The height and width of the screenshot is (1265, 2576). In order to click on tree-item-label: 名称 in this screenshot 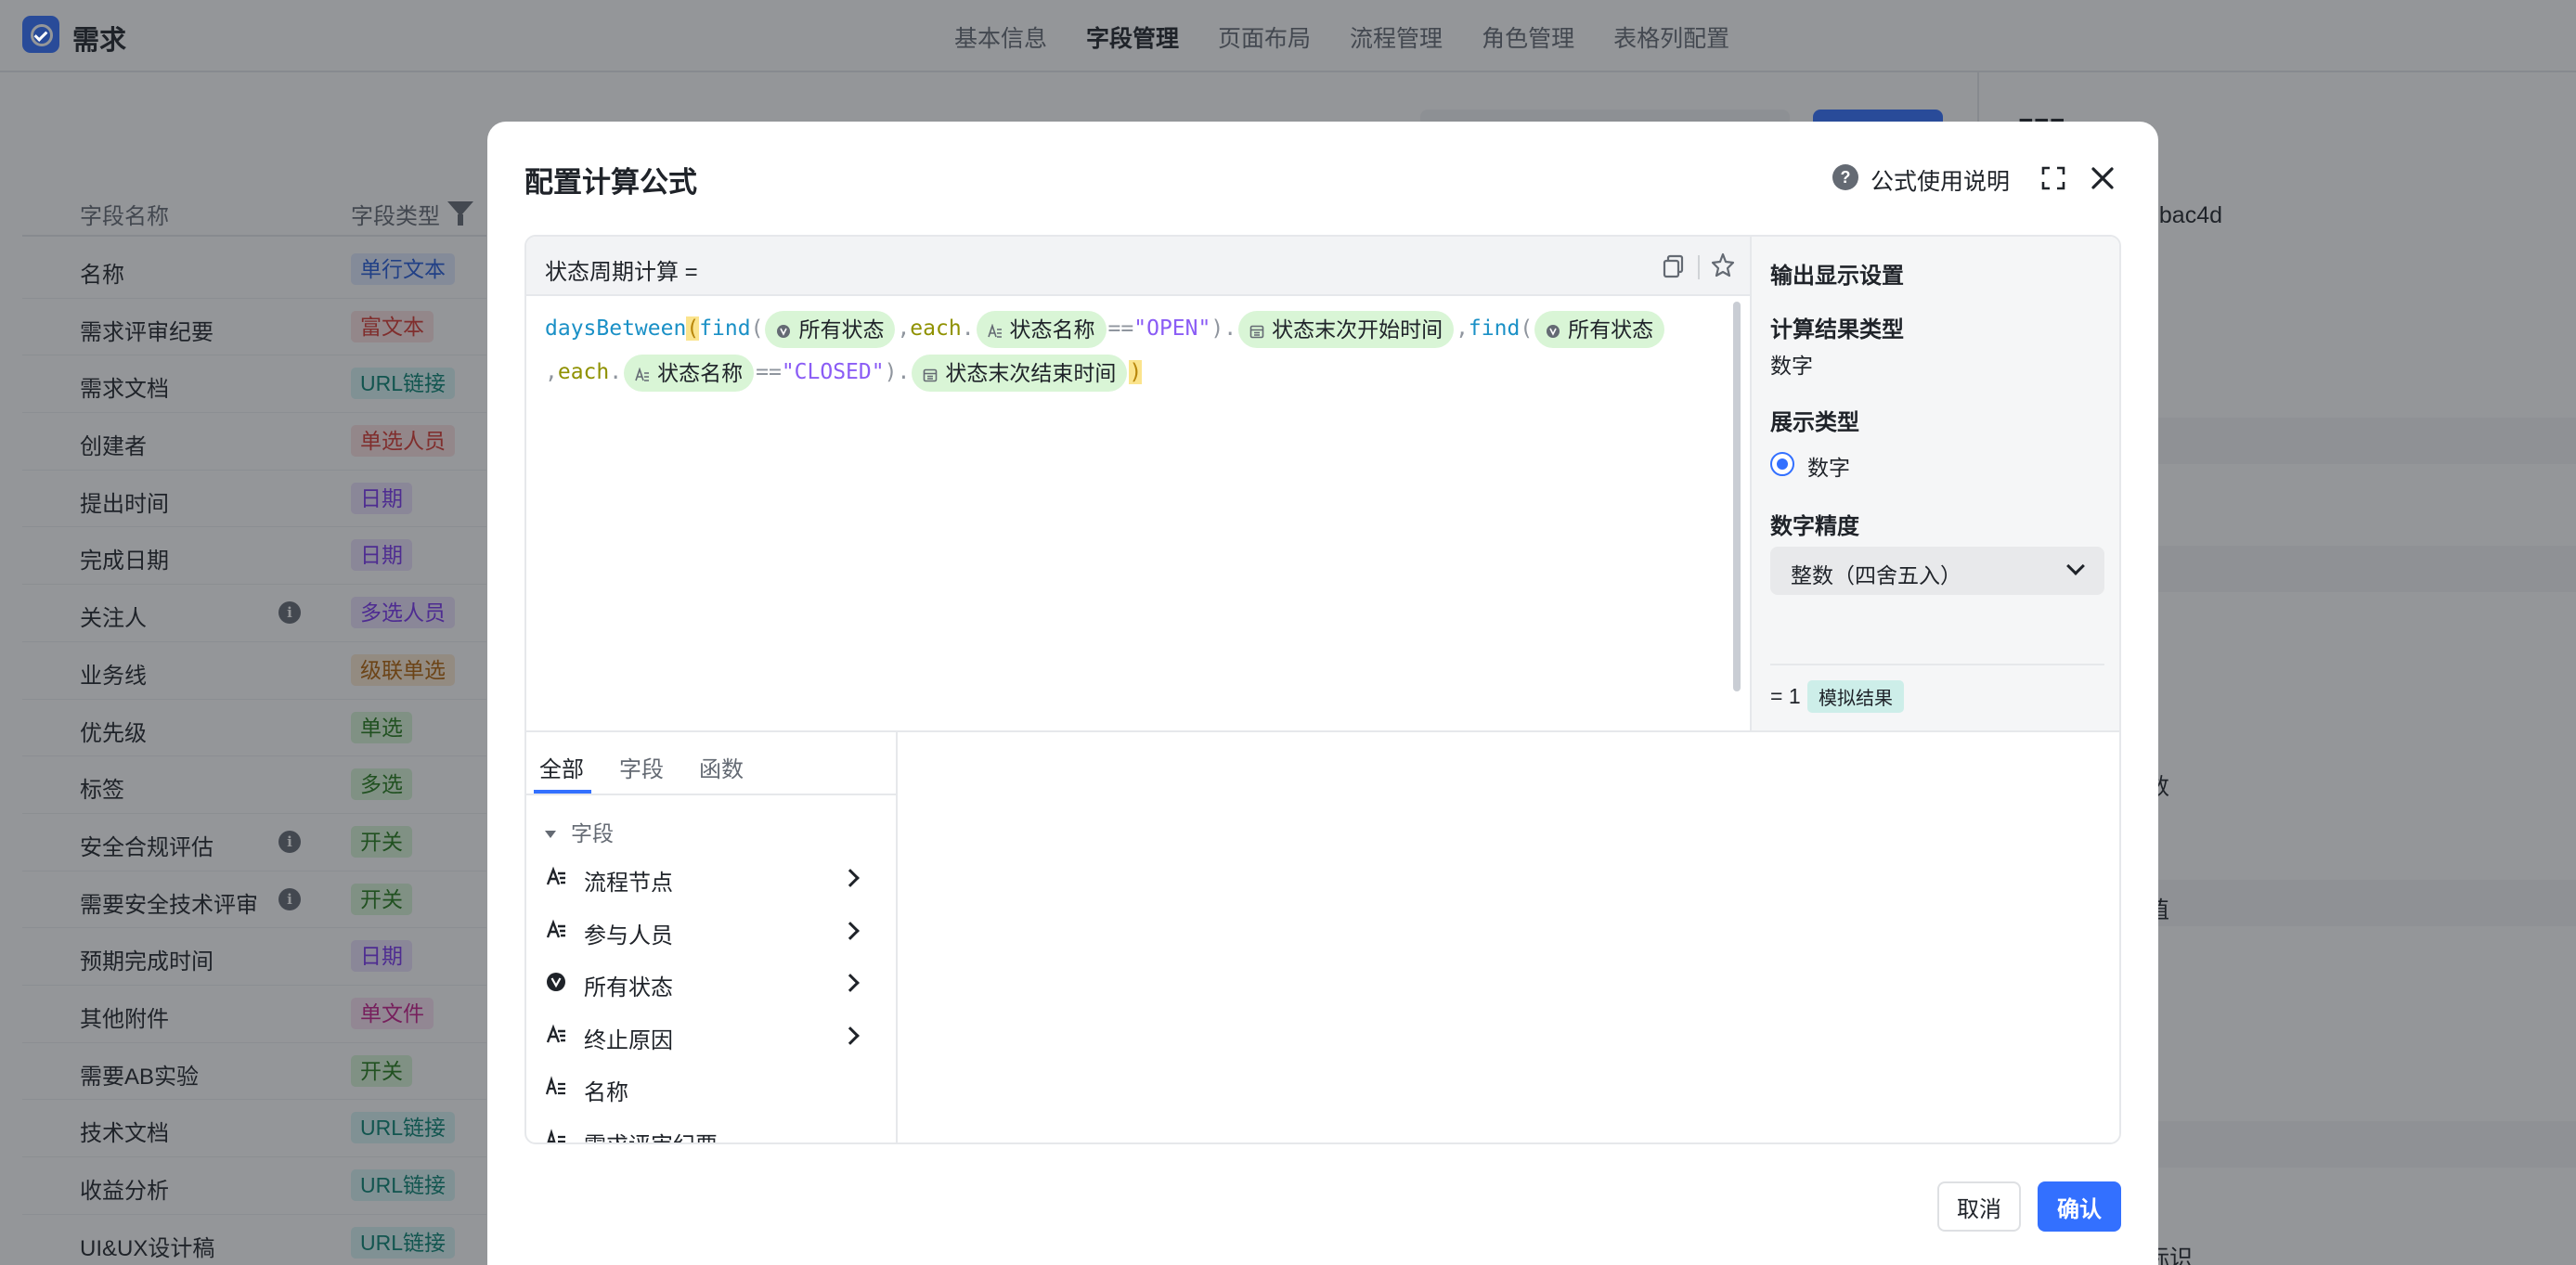, I will do `click(606, 1093)`.